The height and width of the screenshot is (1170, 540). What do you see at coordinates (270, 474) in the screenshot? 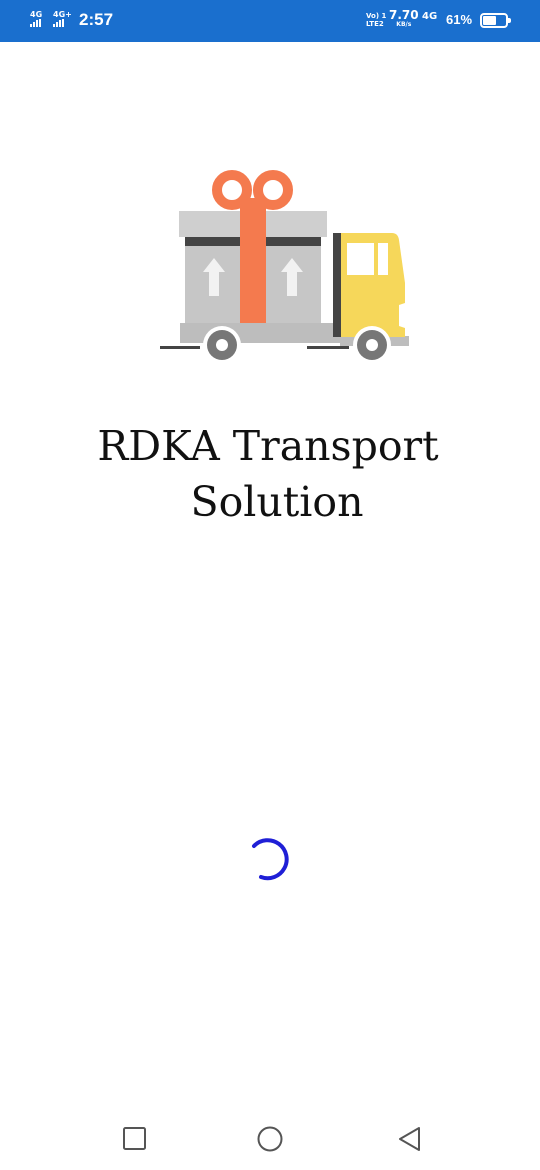
I see `app-title: RDKA Transport Solution` at bounding box center [270, 474].